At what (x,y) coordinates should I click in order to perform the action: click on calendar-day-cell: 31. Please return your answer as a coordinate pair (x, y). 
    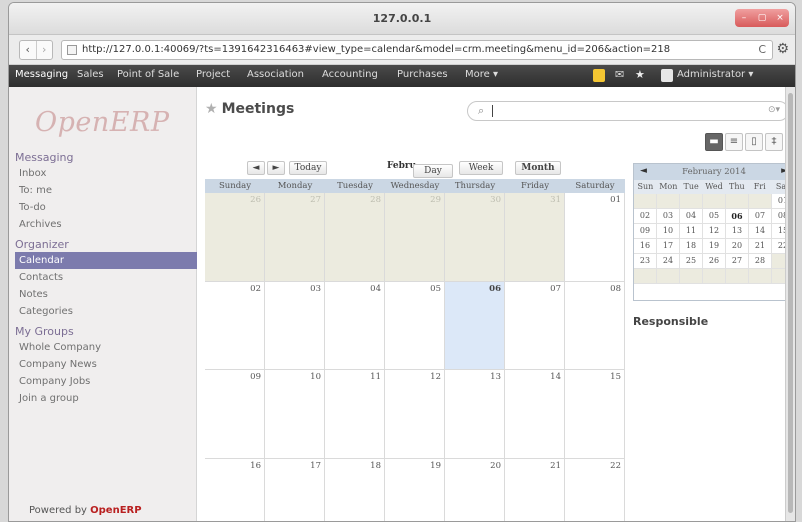
    Looking at the image, I should click on (535, 237).